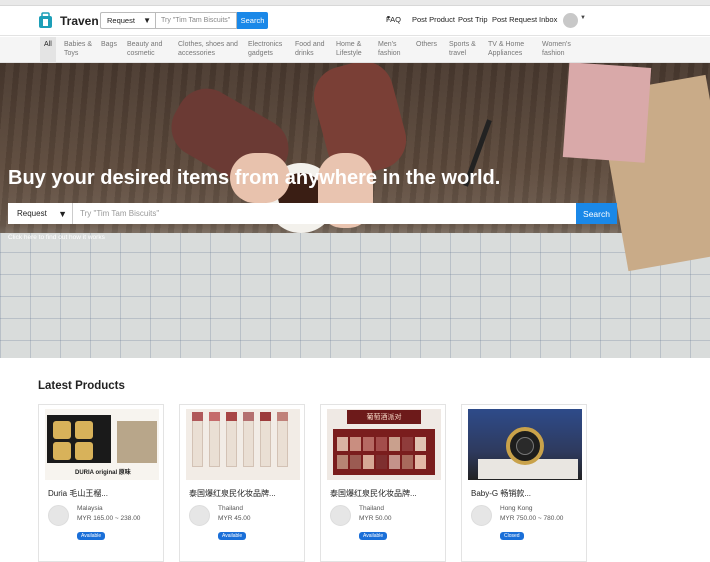  I want to click on hero-search-placeholder: Try "Tim Tam Biscuits", so click(120, 213).